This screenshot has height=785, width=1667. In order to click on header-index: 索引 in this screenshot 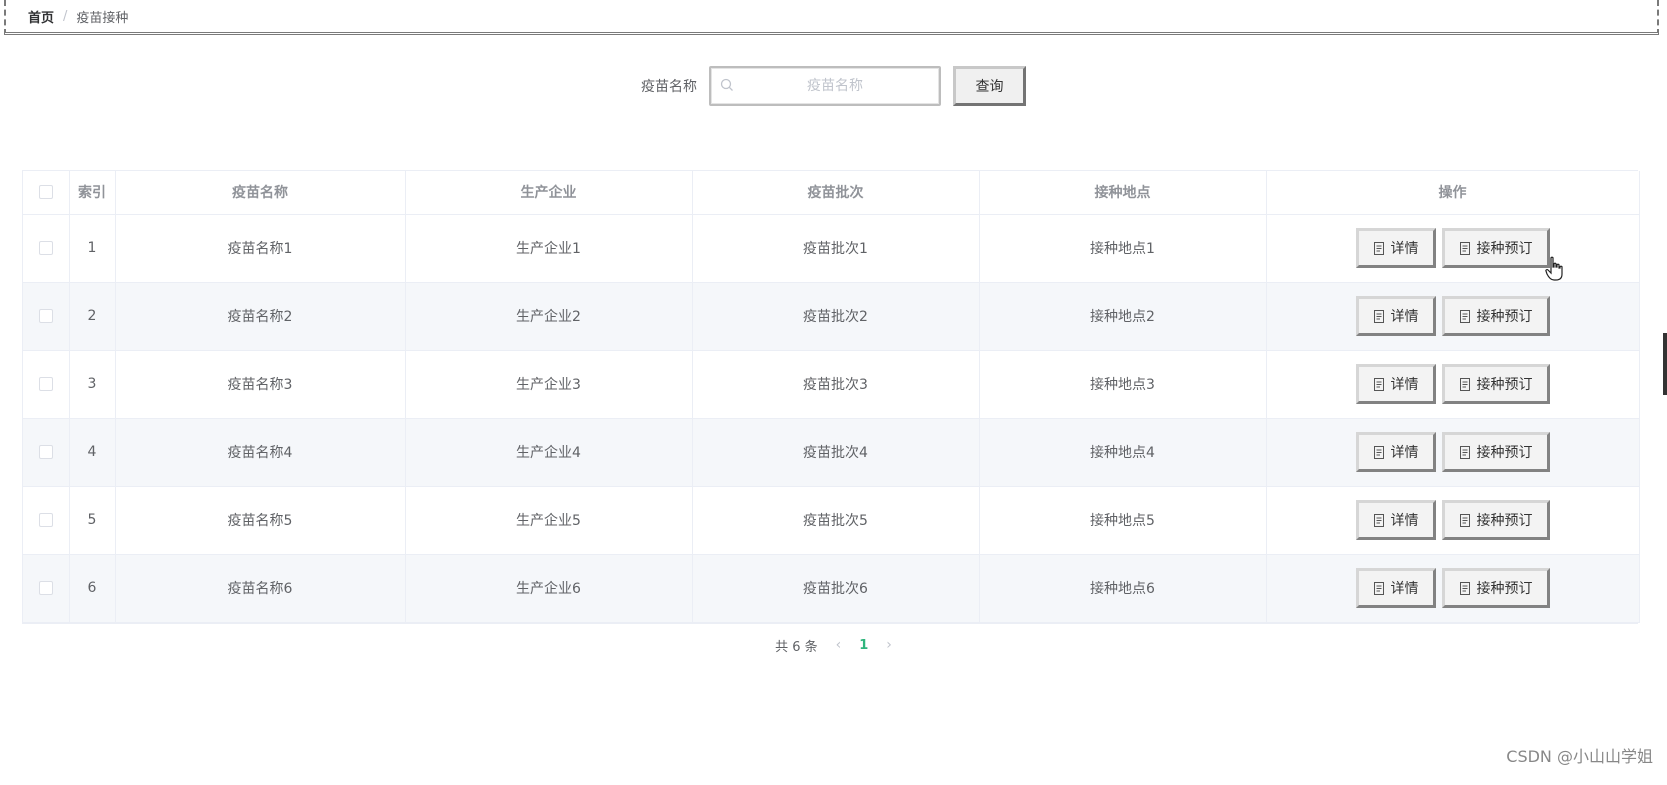, I will do `click(92, 193)`.